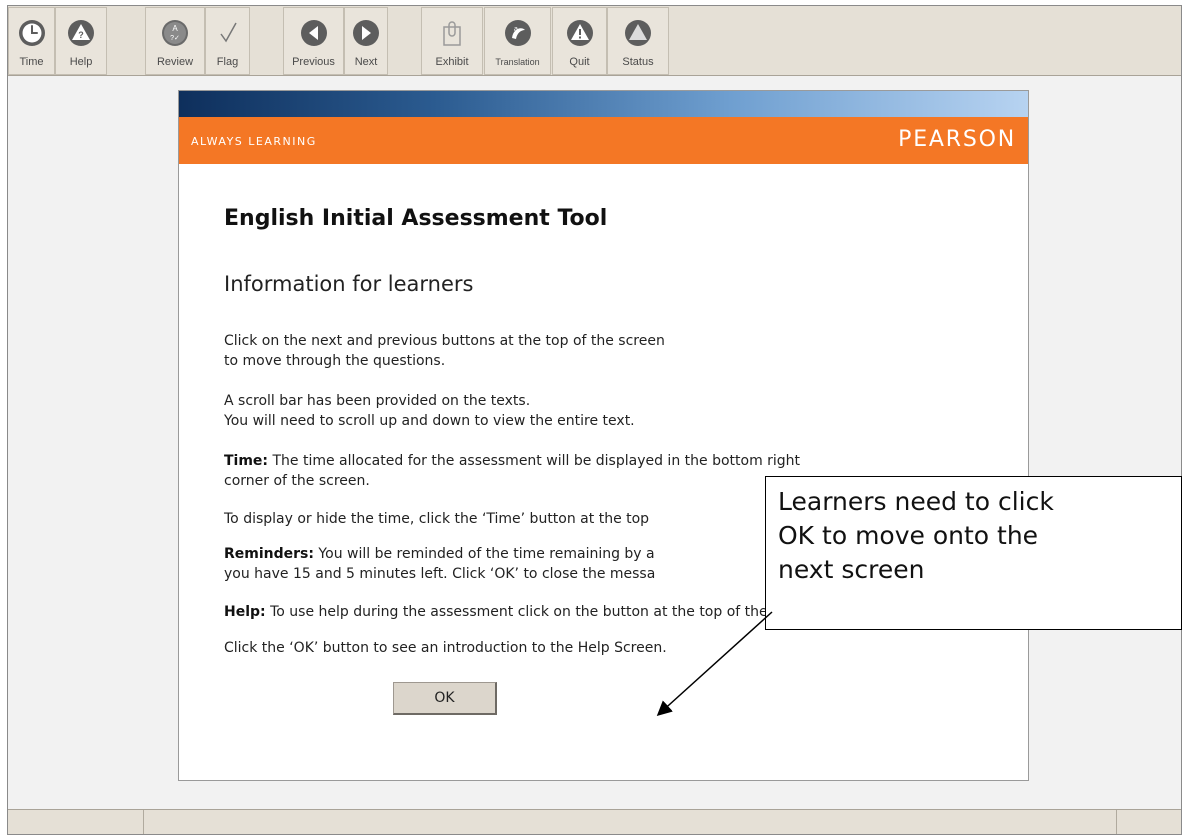 Image resolution: width=1186 pixels, height=835 pixels. Describe the element at coordinates (81, 62) in the screenshot. I see `help-label: Help` at that location.